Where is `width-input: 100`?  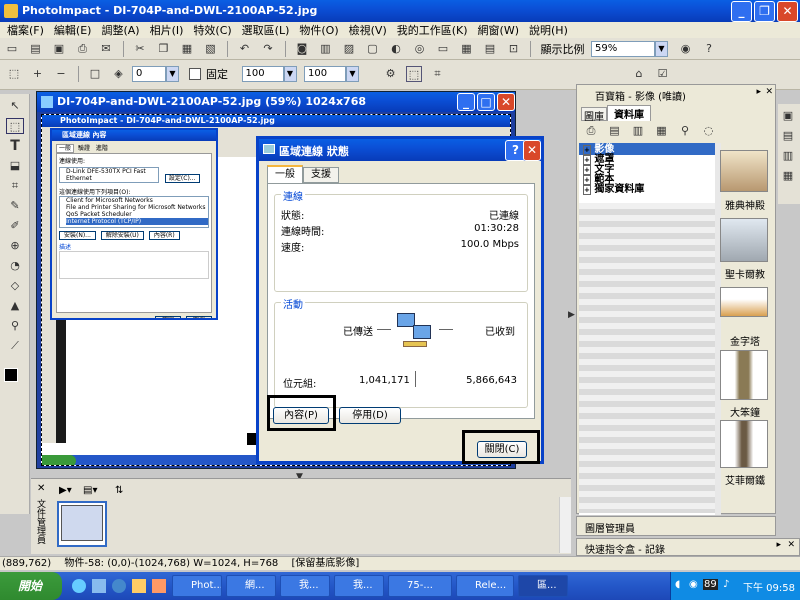
width-input: 100 is located at coordinates (262, 74).